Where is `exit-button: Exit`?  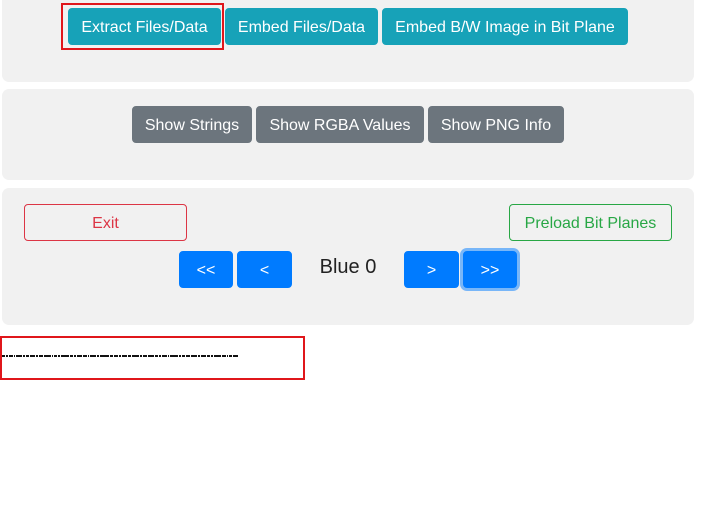
exit-button: Exit is located at coordinates (105, 222).